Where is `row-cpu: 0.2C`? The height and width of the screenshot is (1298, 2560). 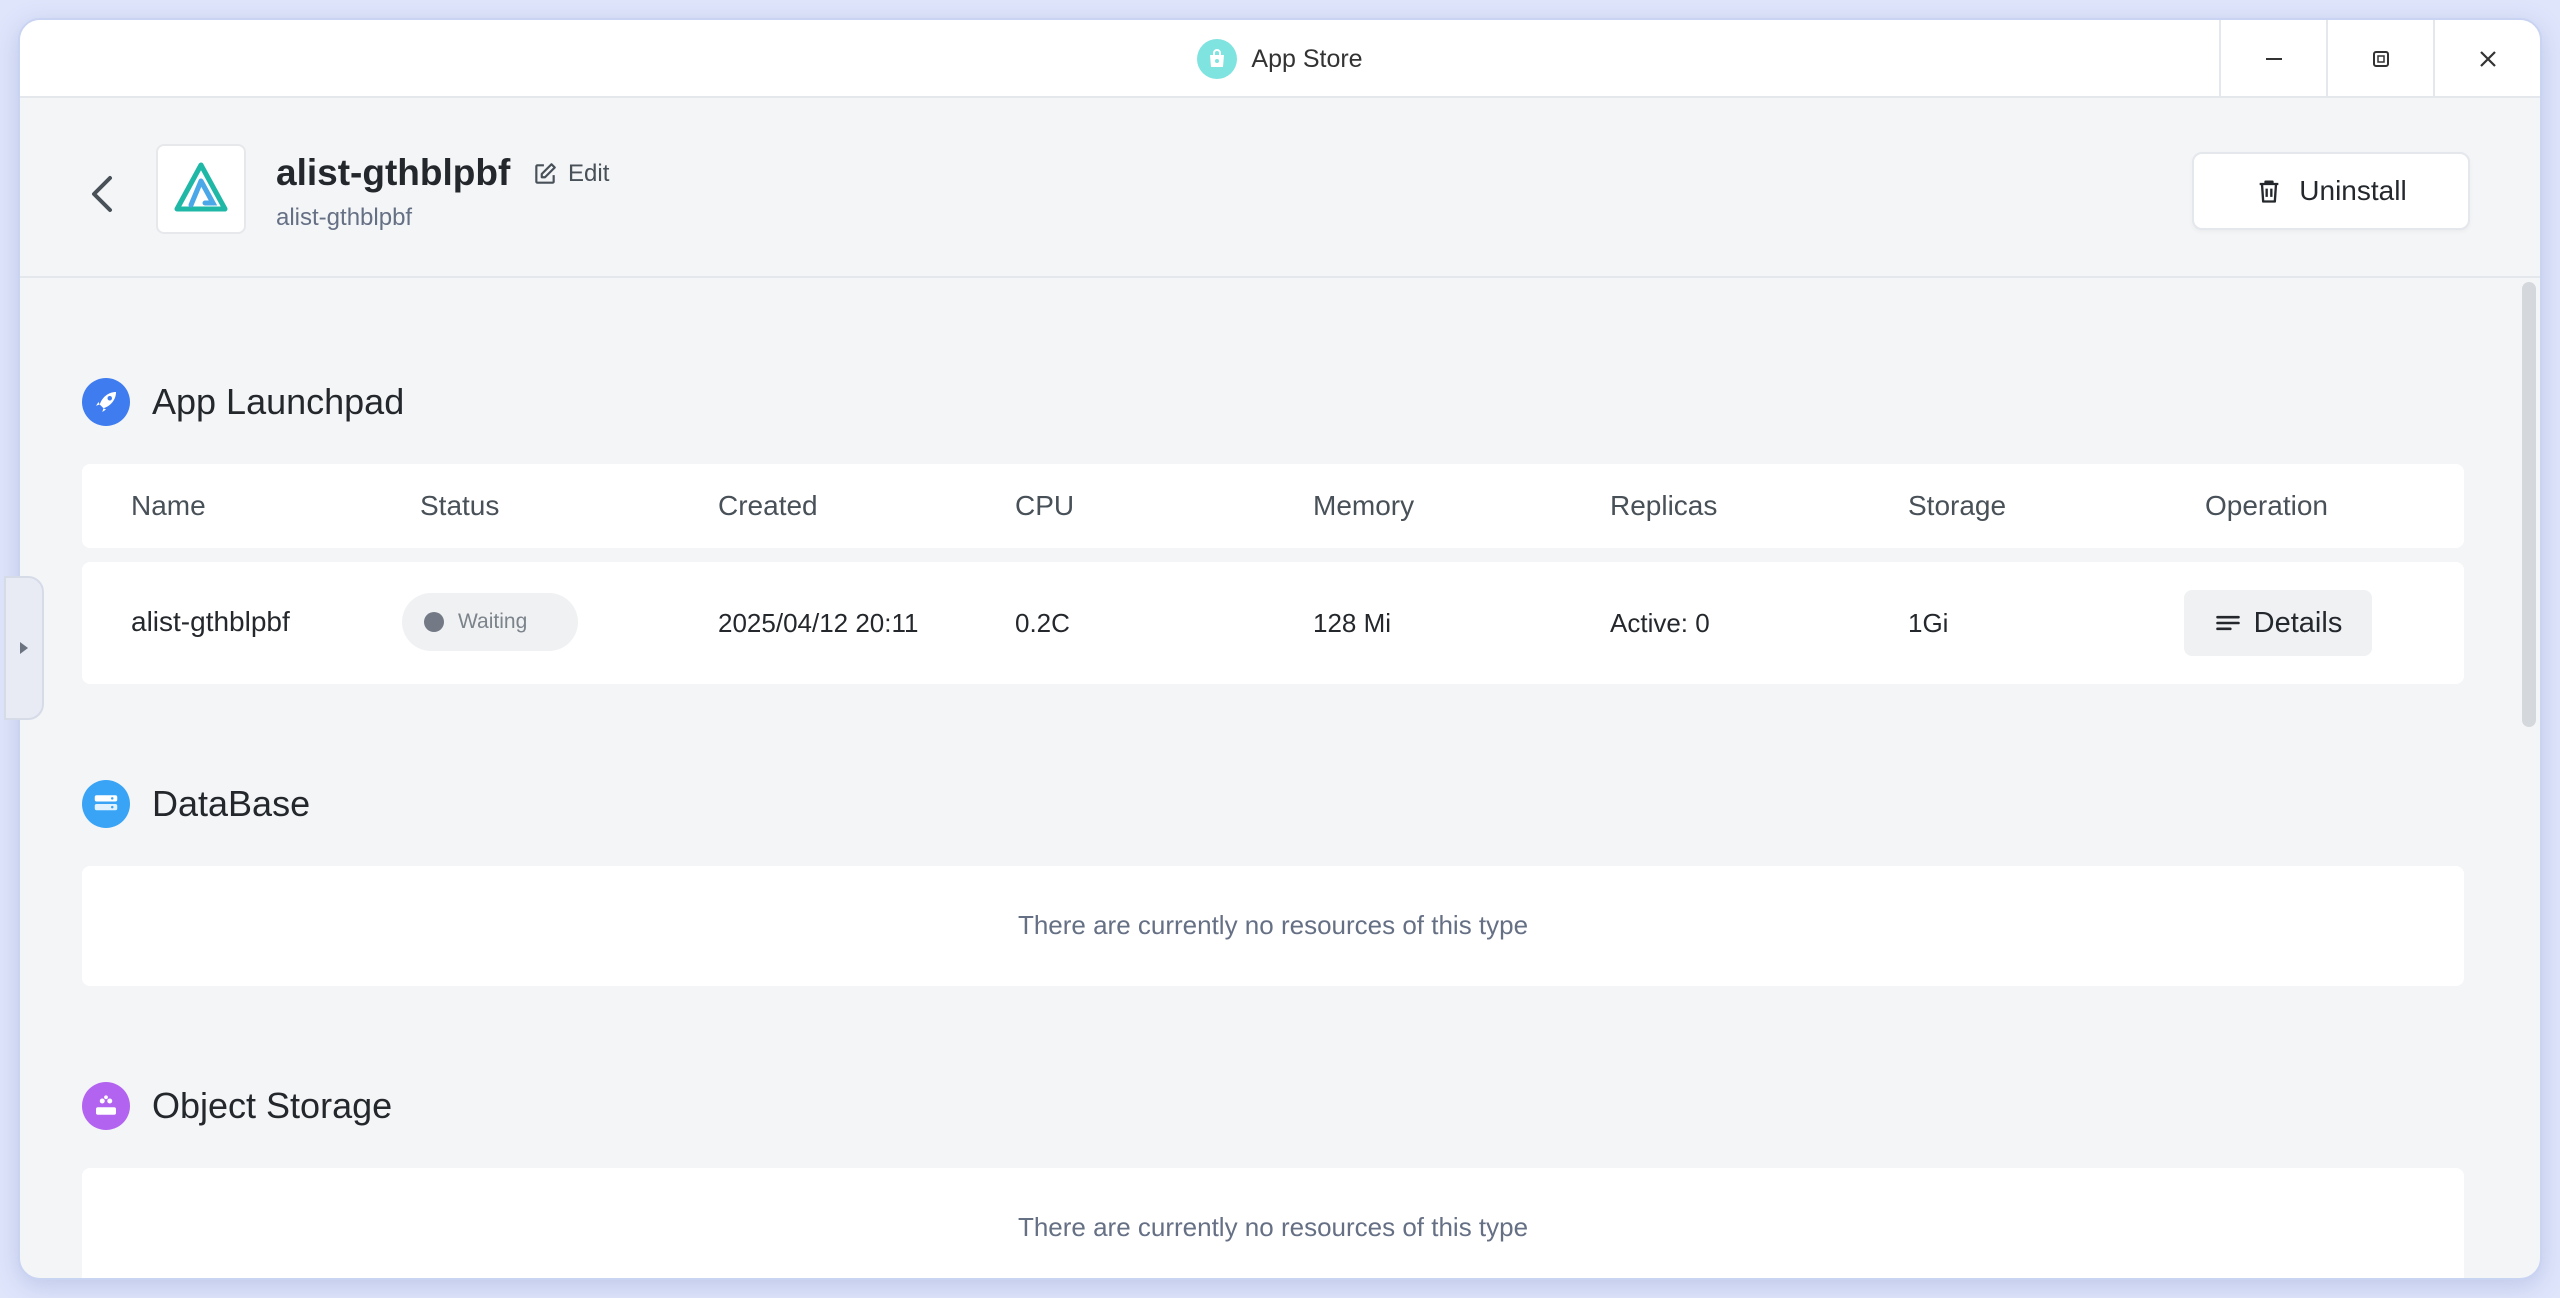 row-cpu: 0.2C is located at coordinates (1042, 623).